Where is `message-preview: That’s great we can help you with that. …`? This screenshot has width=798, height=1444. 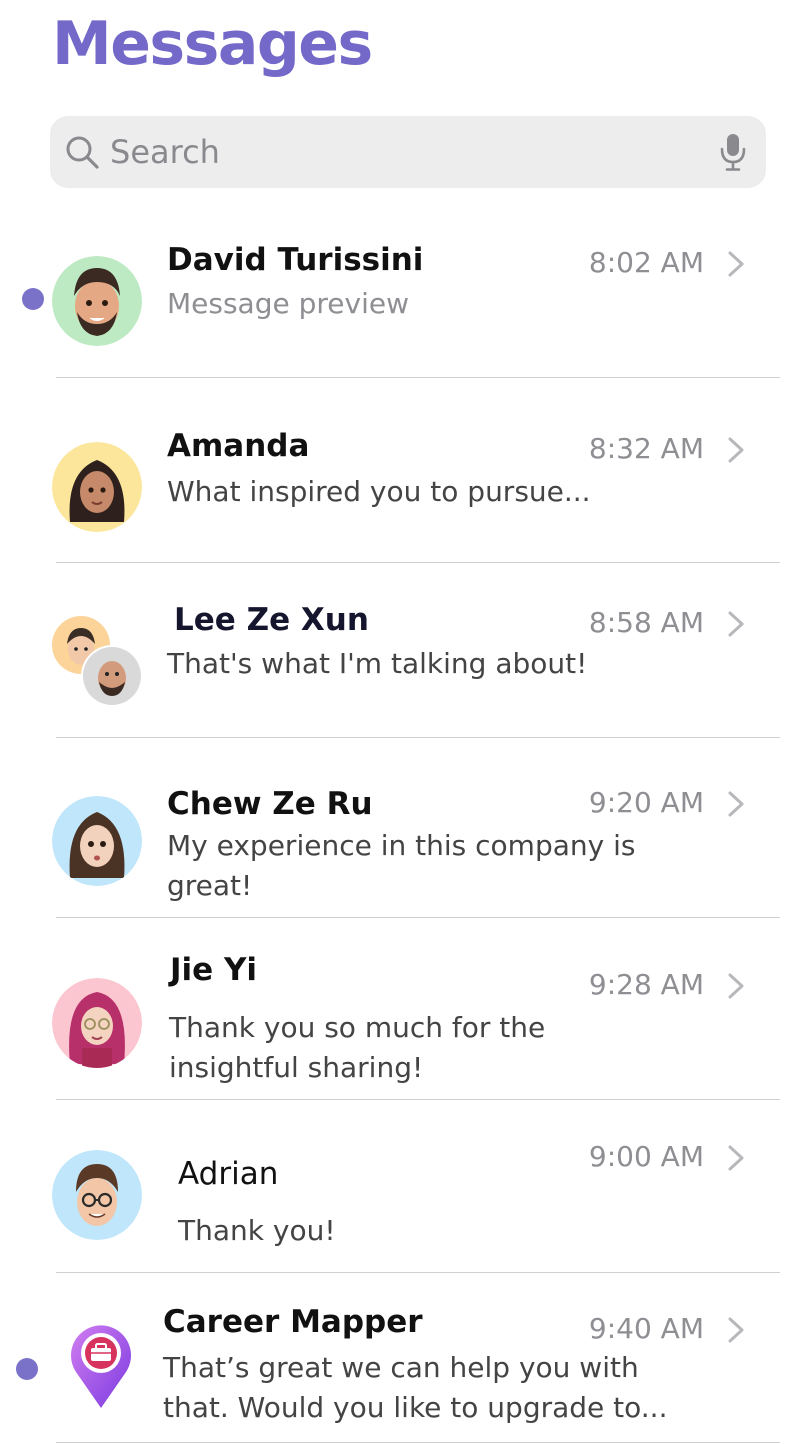
message-preview: That’s great we can help you with that. … is located at coordinates (415, 1387).